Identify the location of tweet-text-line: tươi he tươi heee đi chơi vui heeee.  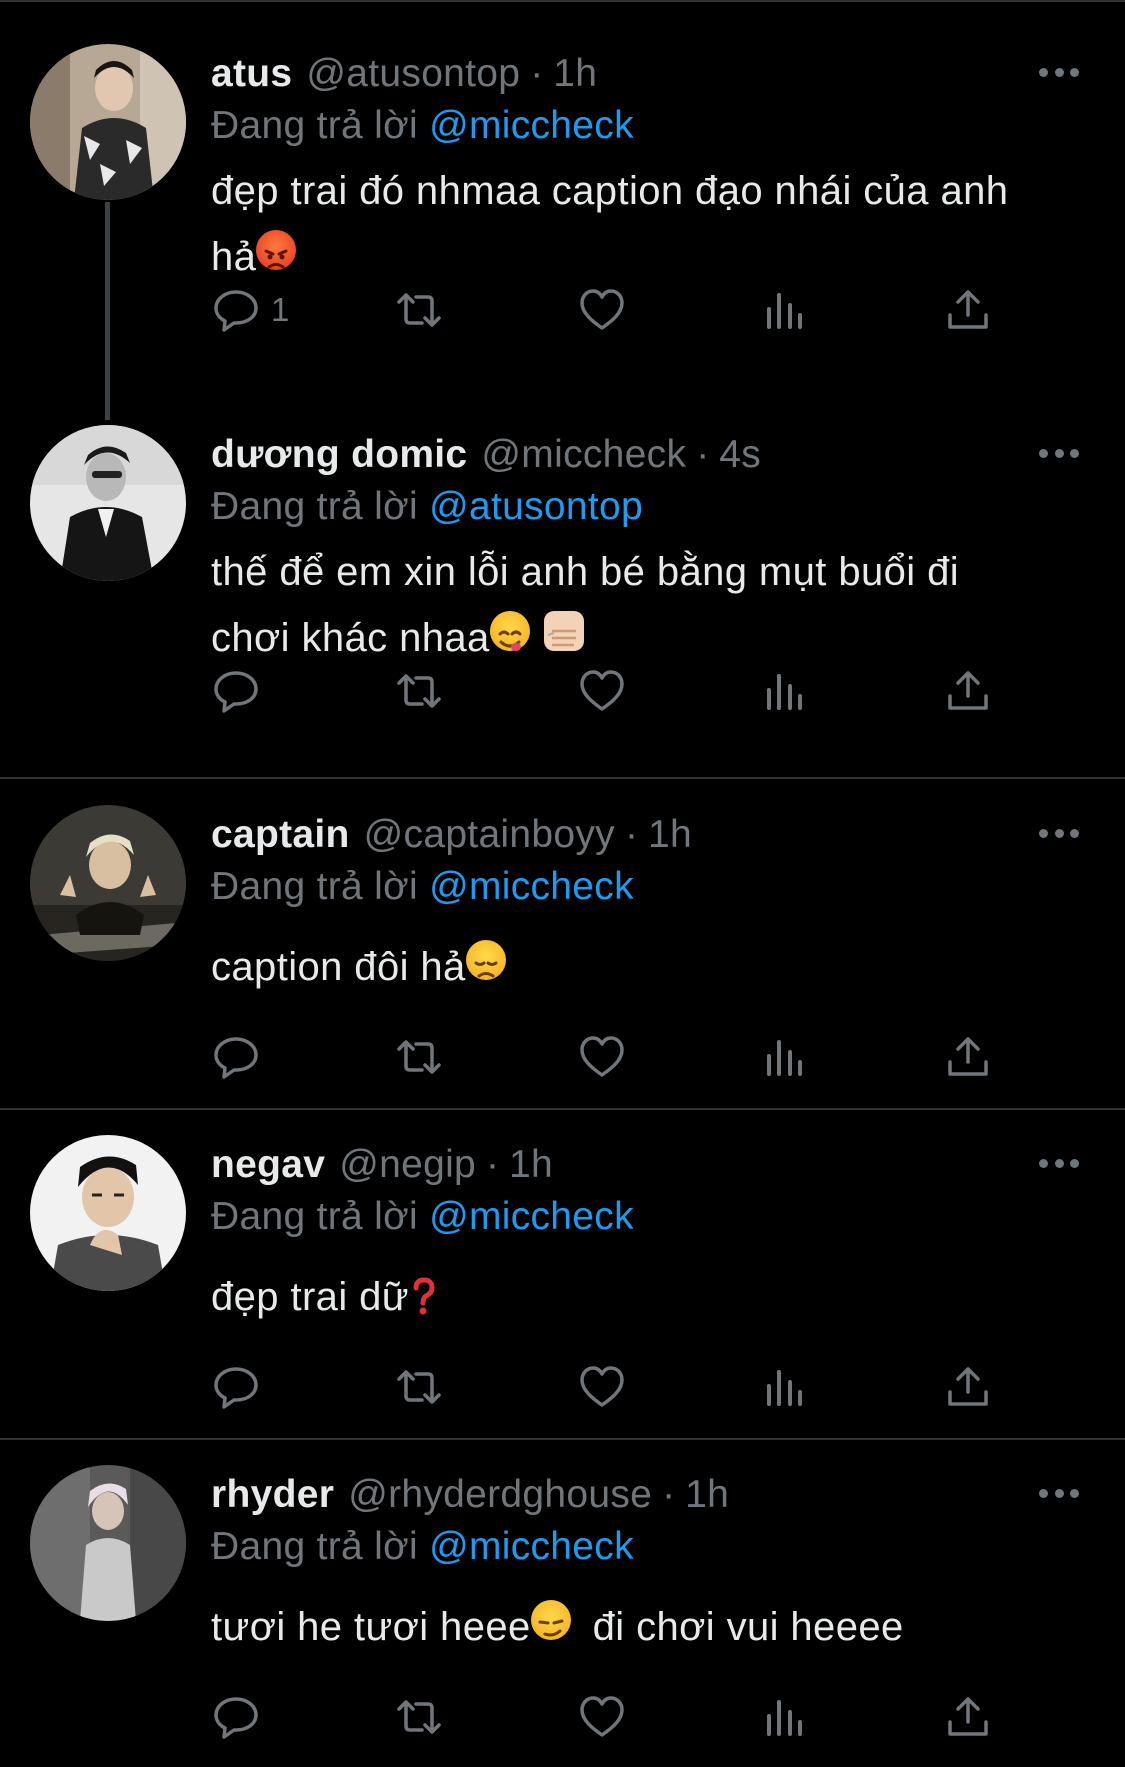
(651, 1627).